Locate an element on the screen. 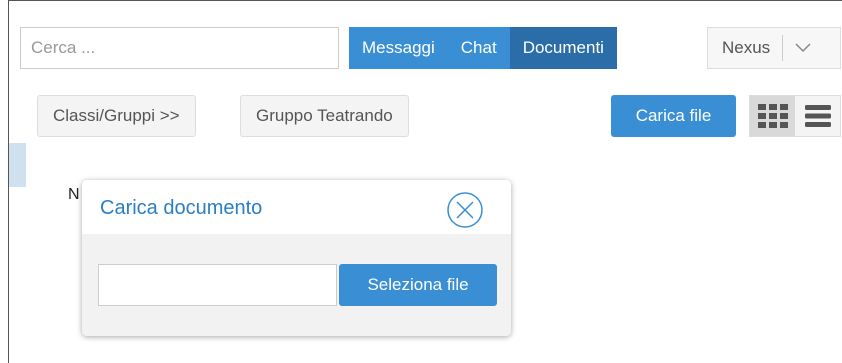 The height and width of the screenshot is (363, 842). account-dropdown: Nexus is located at coordinates (774, 48).